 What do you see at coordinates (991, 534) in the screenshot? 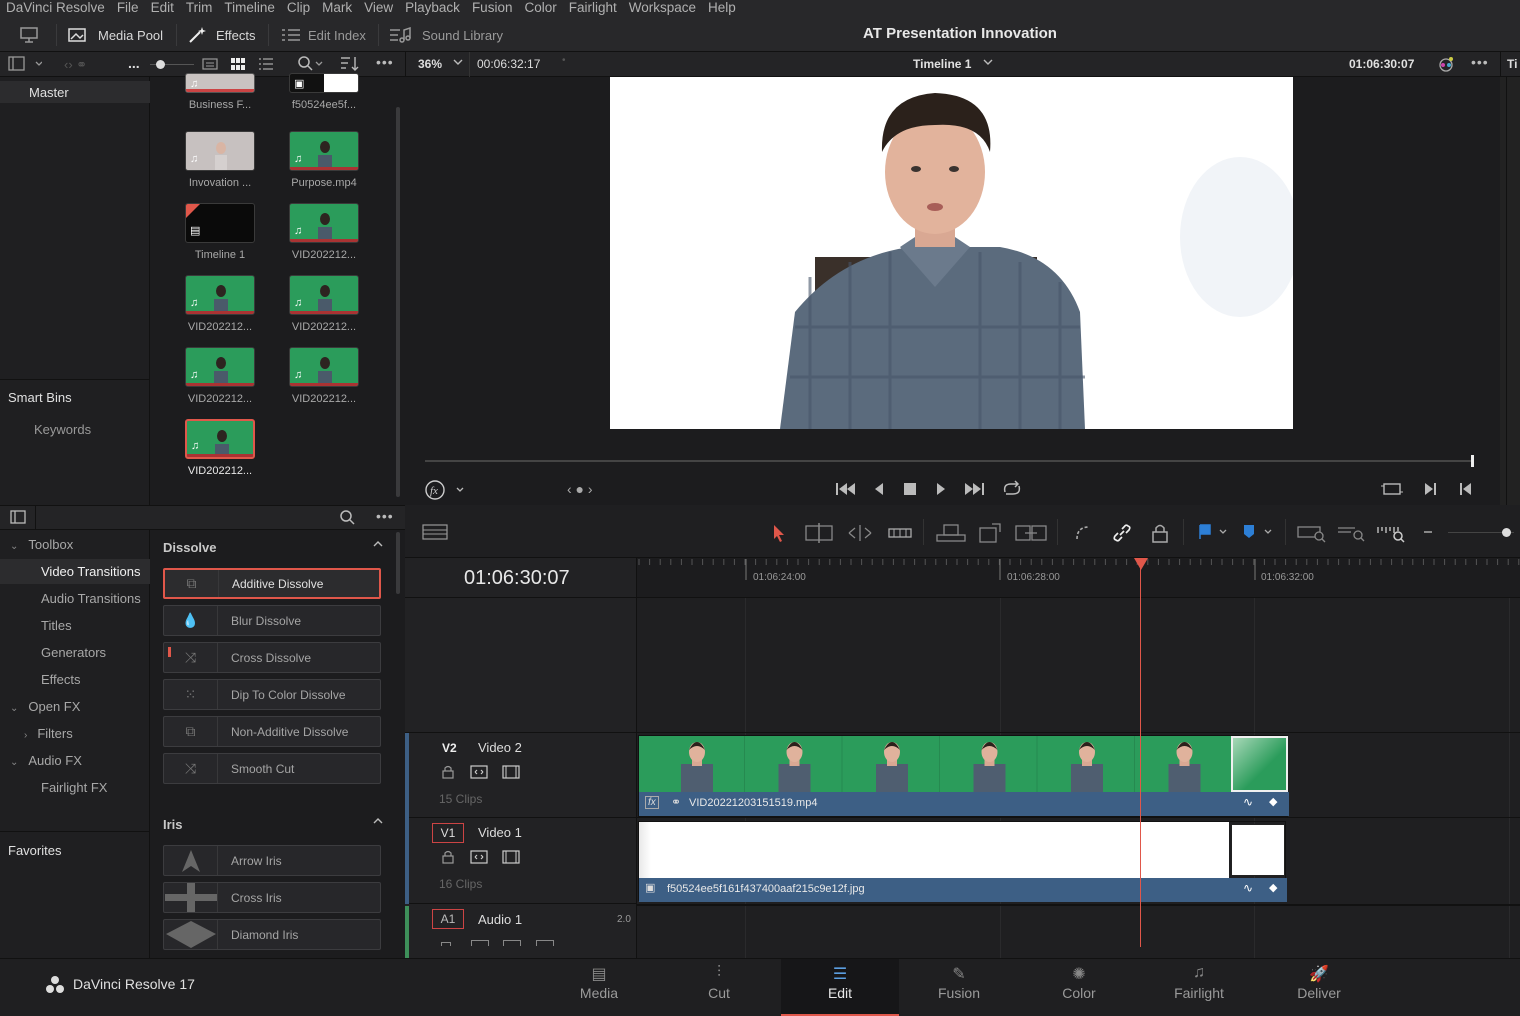
I see `overwrite-clip-icon` at bounding box center [991, 534].